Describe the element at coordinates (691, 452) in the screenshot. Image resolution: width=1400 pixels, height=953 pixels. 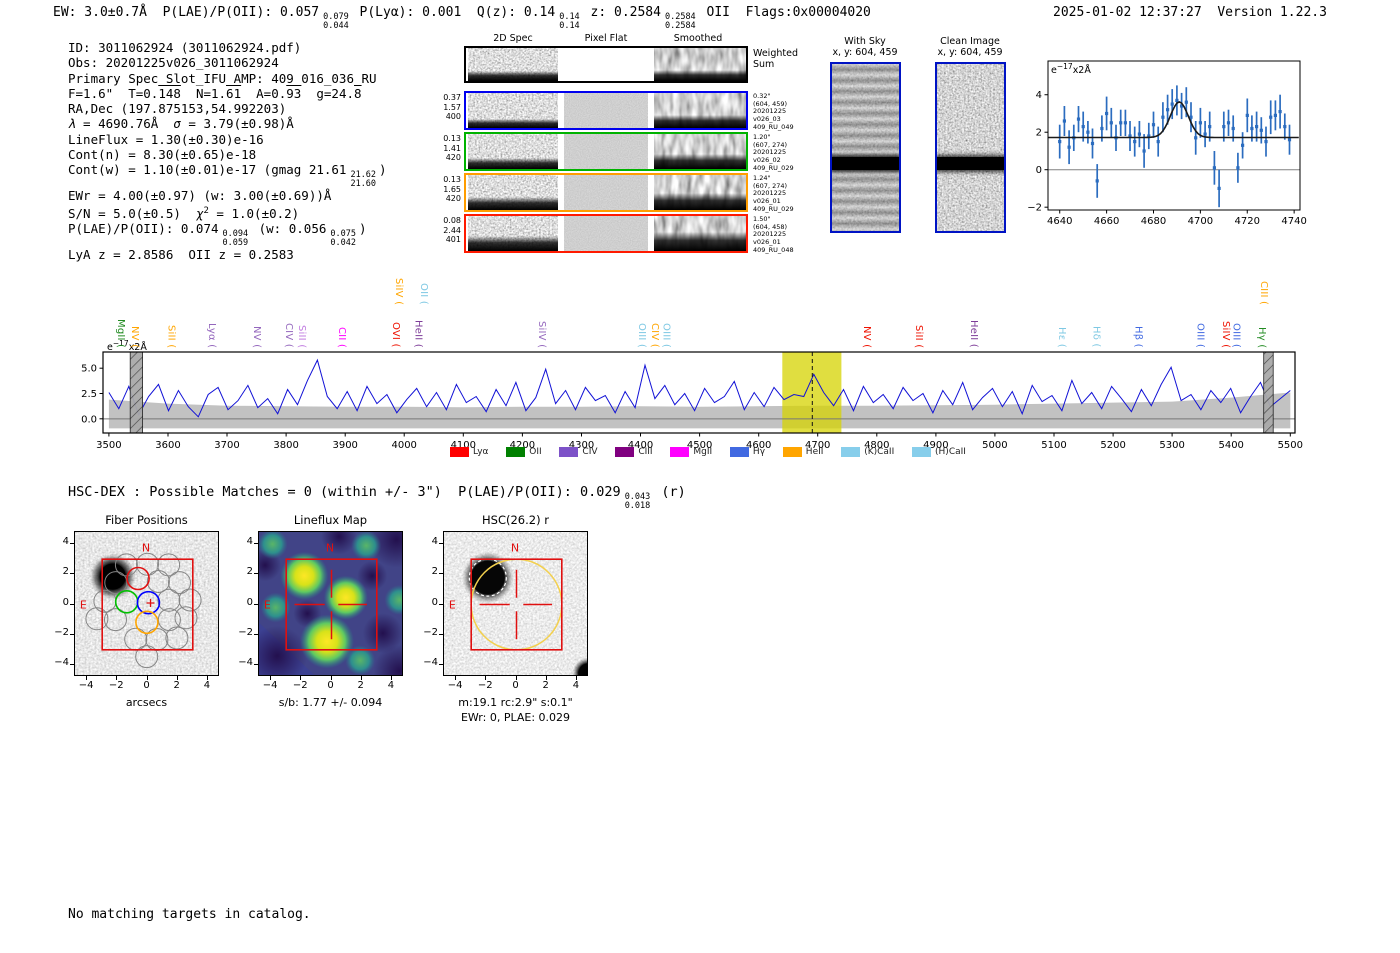
I see `legend-item: MgII` at that location.